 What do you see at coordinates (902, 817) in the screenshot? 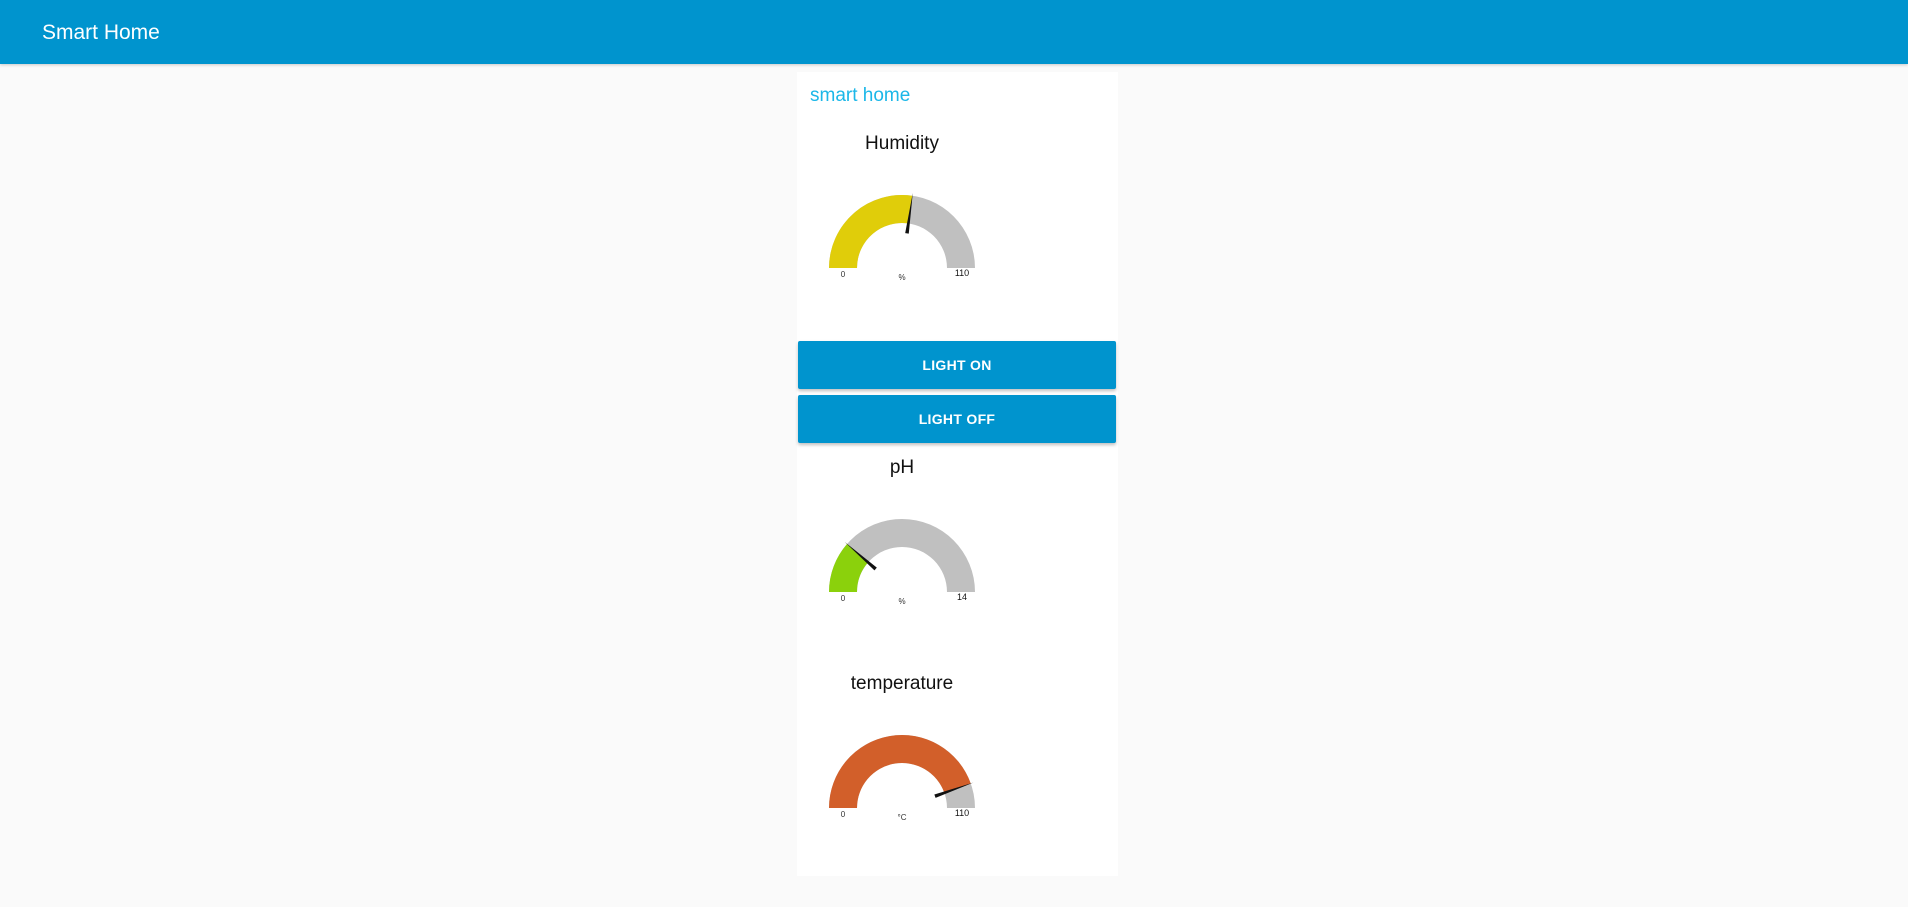
I see `gauge-units-label: °C` at bounding box center [902, 817].